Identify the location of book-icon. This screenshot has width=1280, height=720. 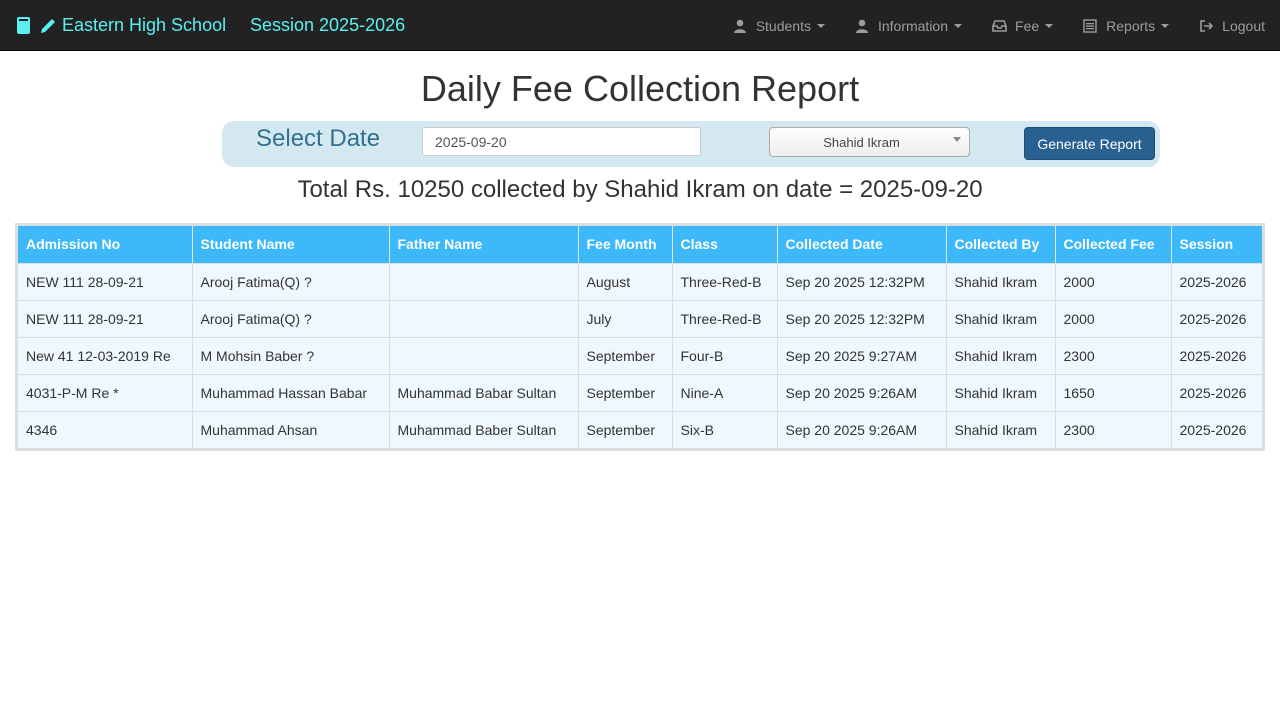
(25, 26).